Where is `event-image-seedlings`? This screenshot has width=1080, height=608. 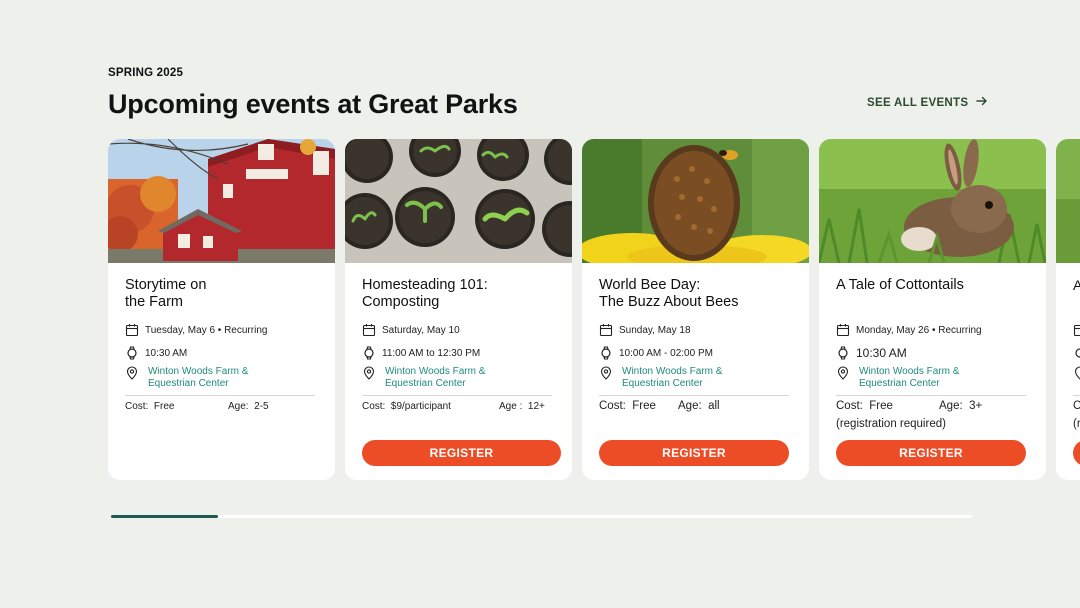
event-image-seedlings is located at coordinates (458, 201).